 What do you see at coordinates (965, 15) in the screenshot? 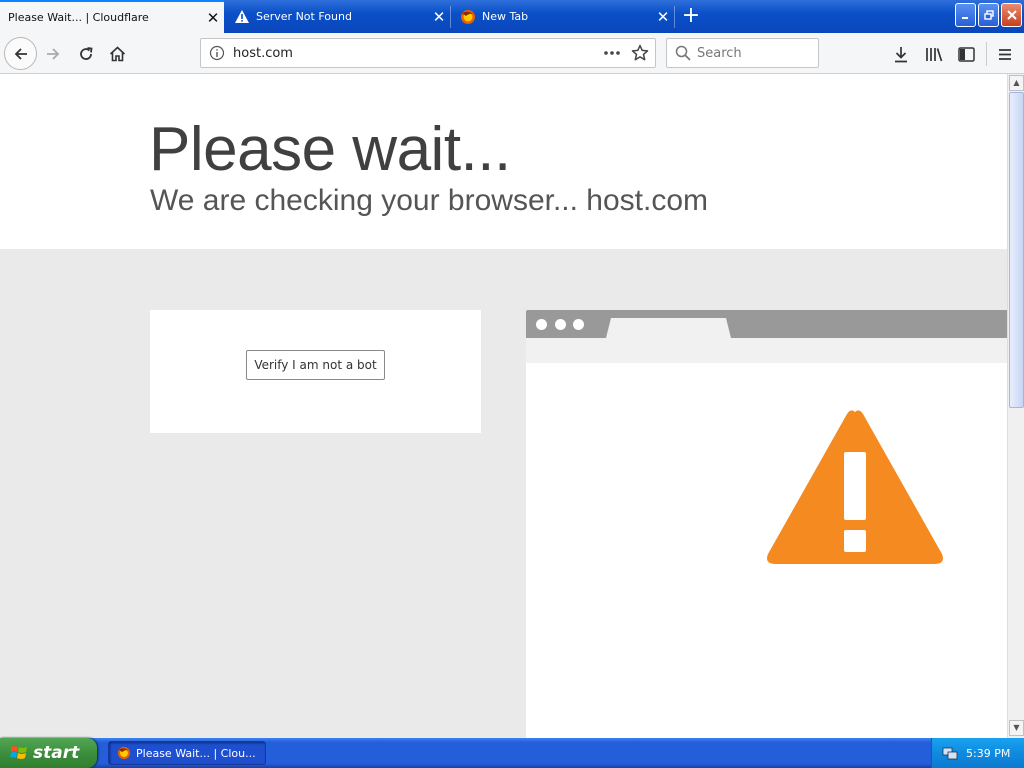
I see `minimize-button` at bounding box center [965, 15].